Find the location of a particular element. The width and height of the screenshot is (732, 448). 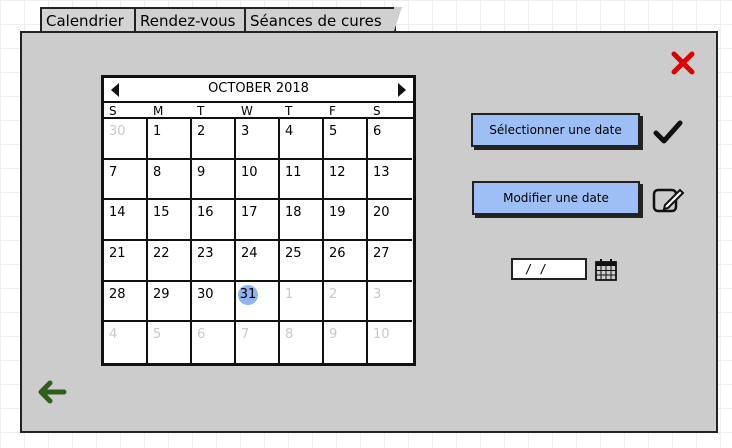

calendar-day-outside-month: 3 is located at coordinates (390, 302).